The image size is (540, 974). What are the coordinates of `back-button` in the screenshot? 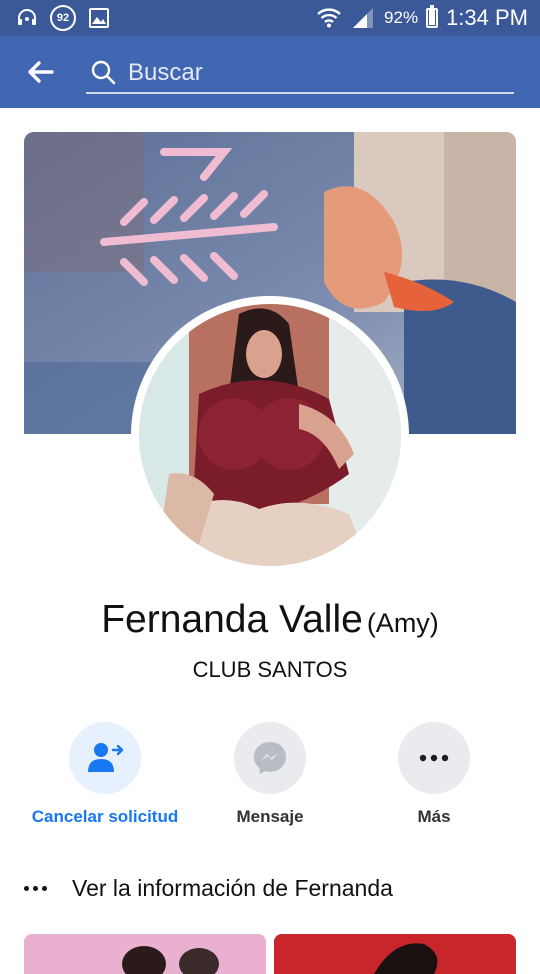 It's located at (40, 72).